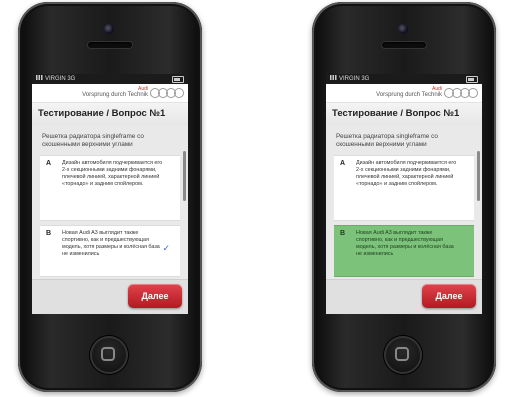  What do you see at coordinates (166, 248) in the screenshot?
I see `checkmark-icon: ✓` at bounding box center [166, 248].